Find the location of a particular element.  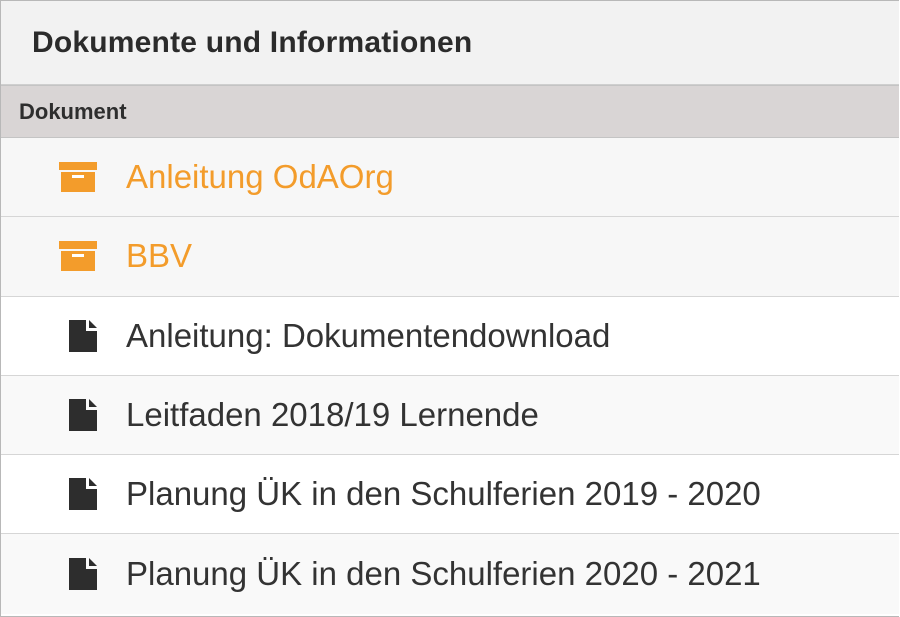

list-item-folder: BBV is located at coordinates (450, 257).